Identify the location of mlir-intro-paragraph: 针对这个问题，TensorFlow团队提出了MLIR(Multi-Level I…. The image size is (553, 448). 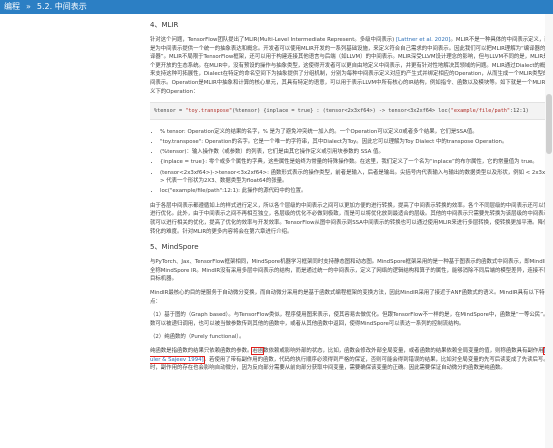
(351, 66).